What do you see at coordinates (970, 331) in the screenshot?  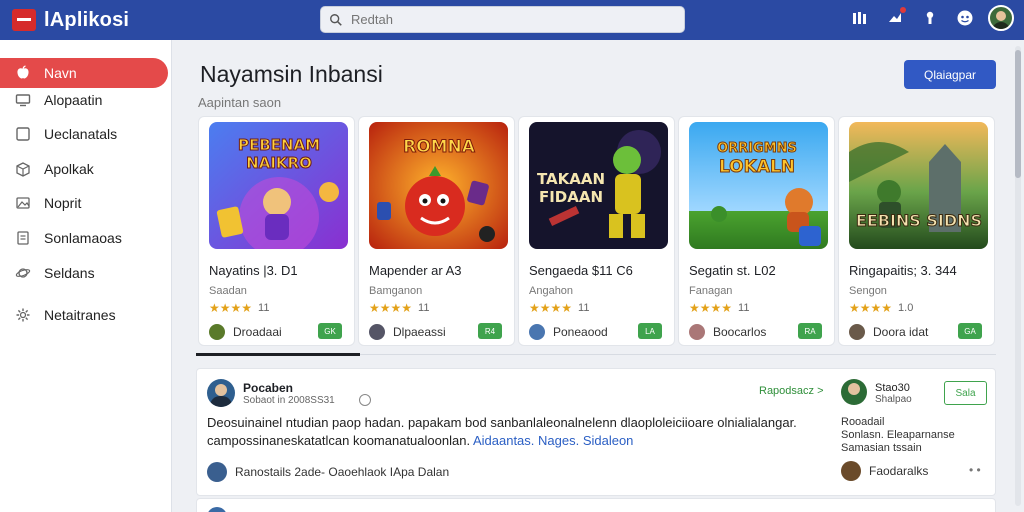 I see `install-button: GA` at bounding box center [970, 331].